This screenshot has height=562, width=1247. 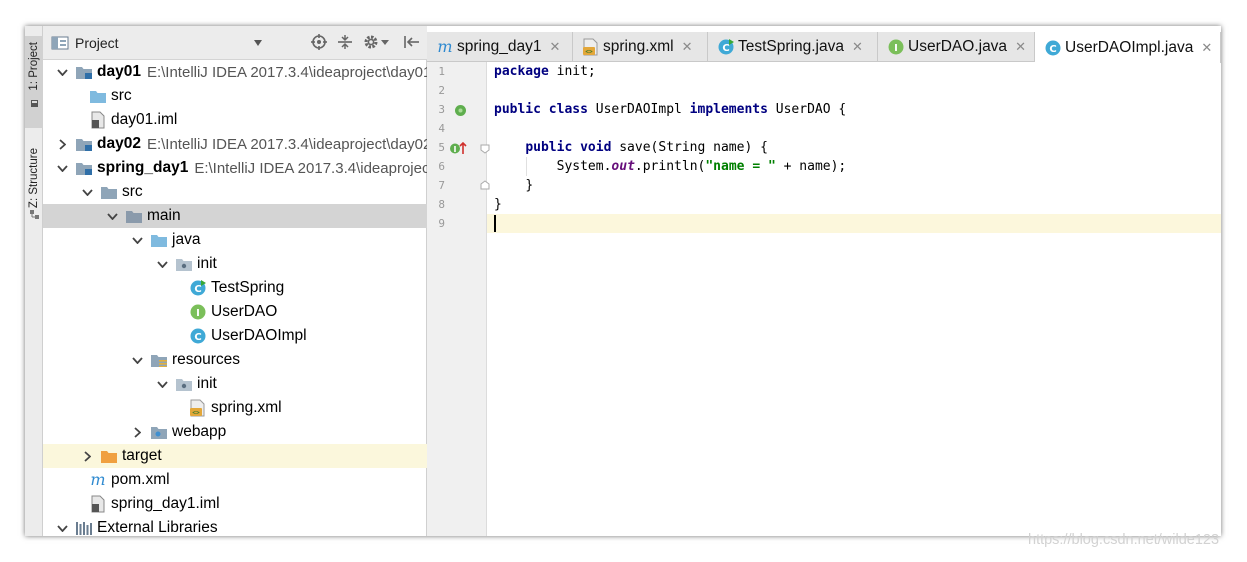 What do you see at coordinates (235, 408) in the screenshot?
I see `tree-item-spring-xml: <> spring.xml` at bounding box center [235, 408].